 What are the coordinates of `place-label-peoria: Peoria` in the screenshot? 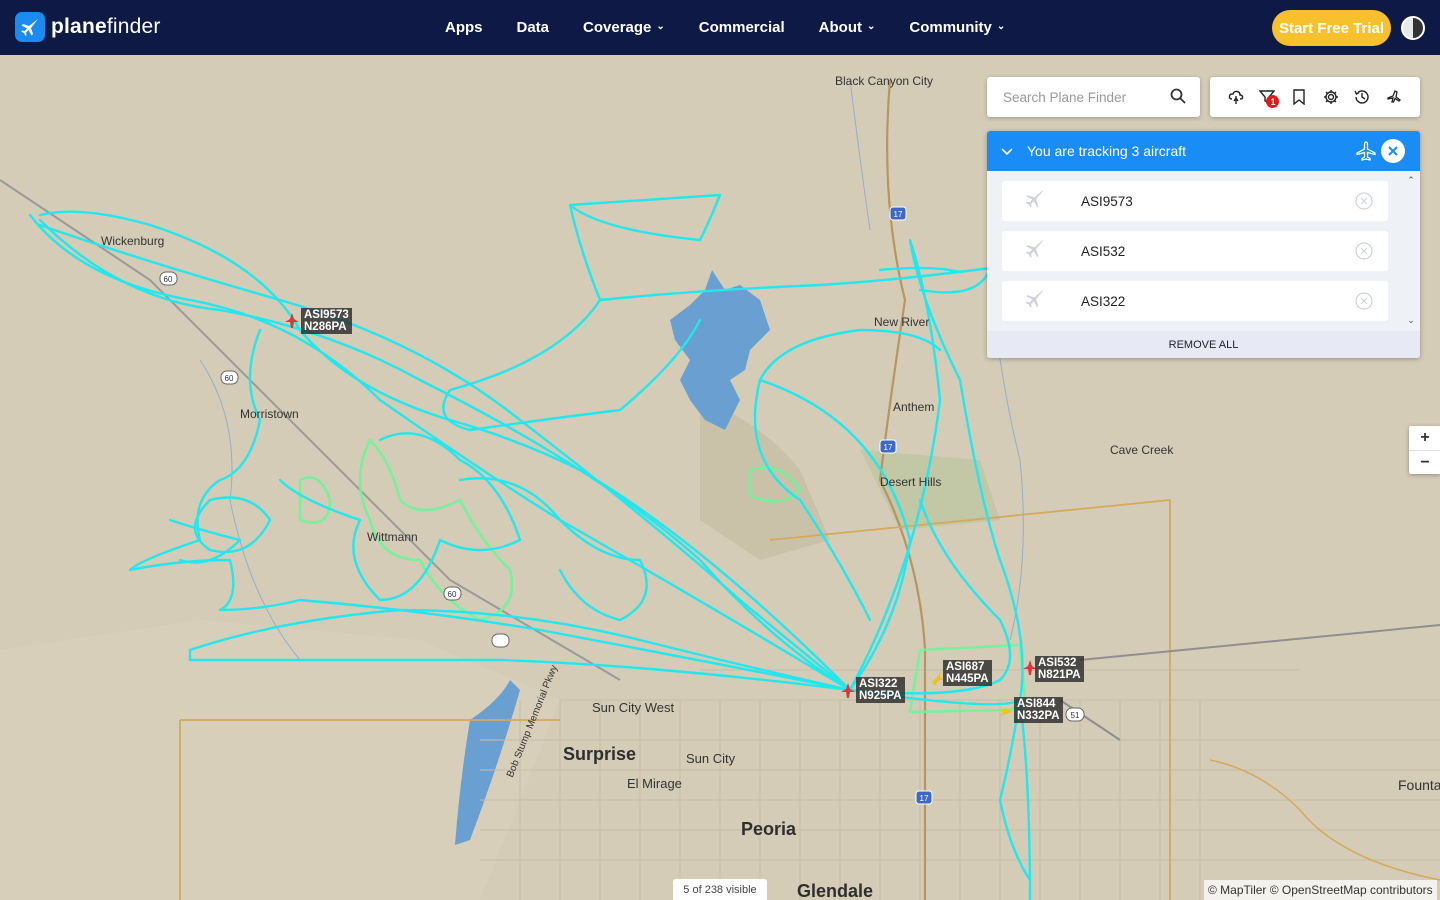 It's located at (769, 829).